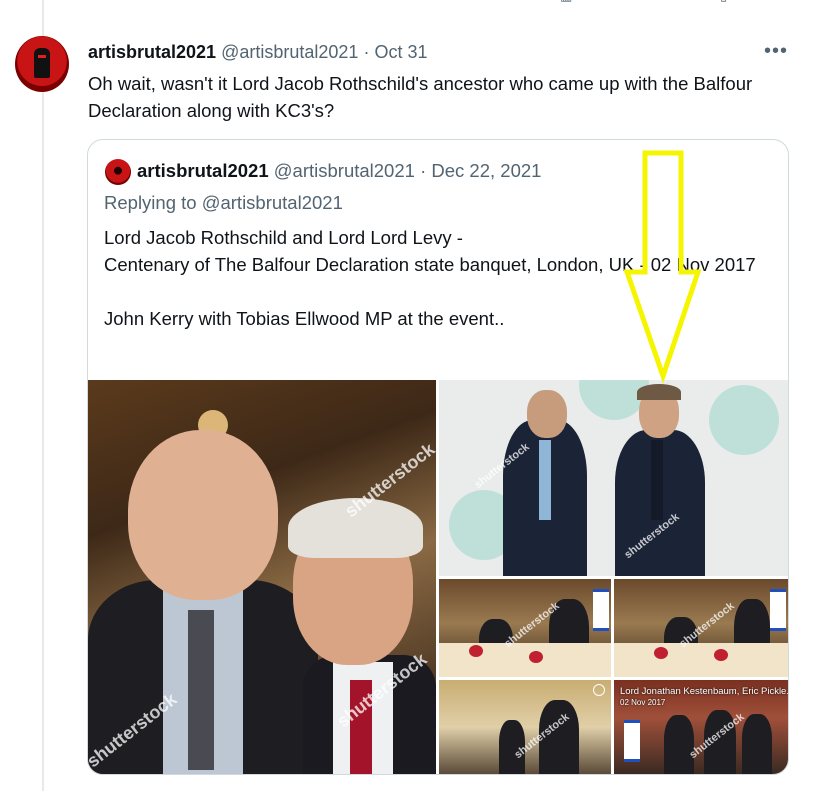  I want to click on user-handle: @artisbrutal2021, so click(289, 52).